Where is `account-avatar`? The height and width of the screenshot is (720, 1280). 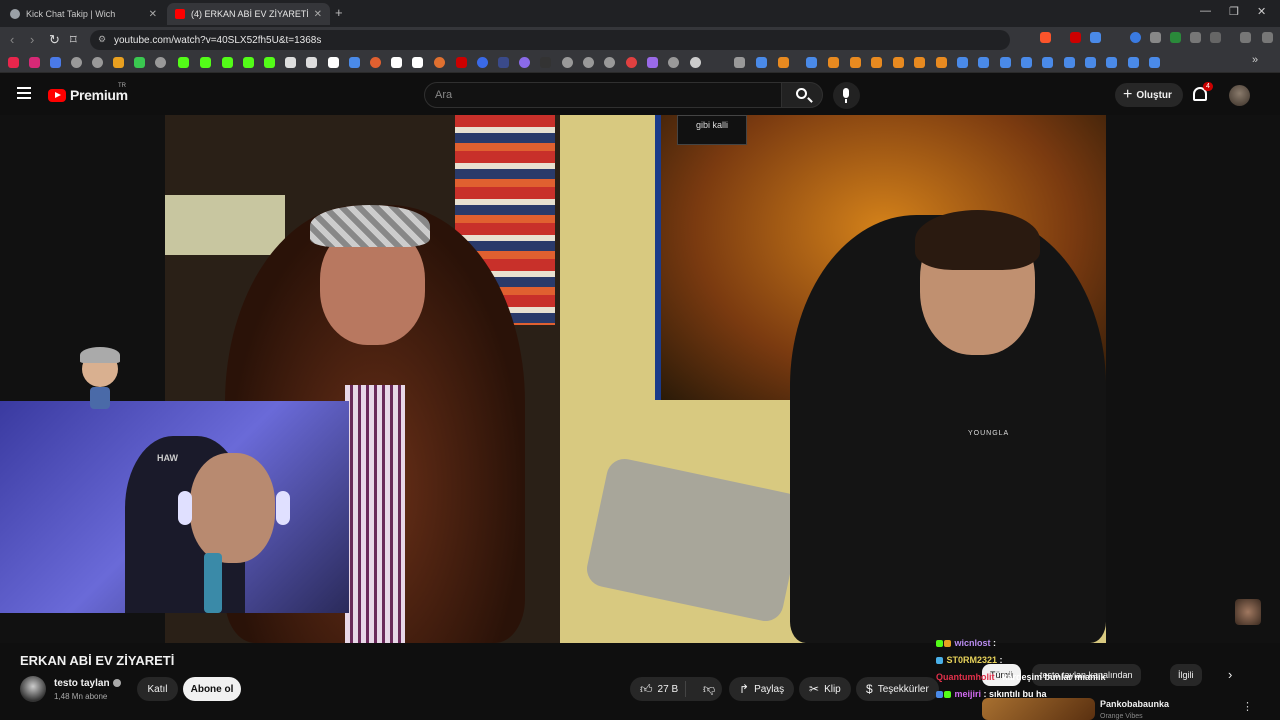 account-avatar is located at coordinates (1239, 95).